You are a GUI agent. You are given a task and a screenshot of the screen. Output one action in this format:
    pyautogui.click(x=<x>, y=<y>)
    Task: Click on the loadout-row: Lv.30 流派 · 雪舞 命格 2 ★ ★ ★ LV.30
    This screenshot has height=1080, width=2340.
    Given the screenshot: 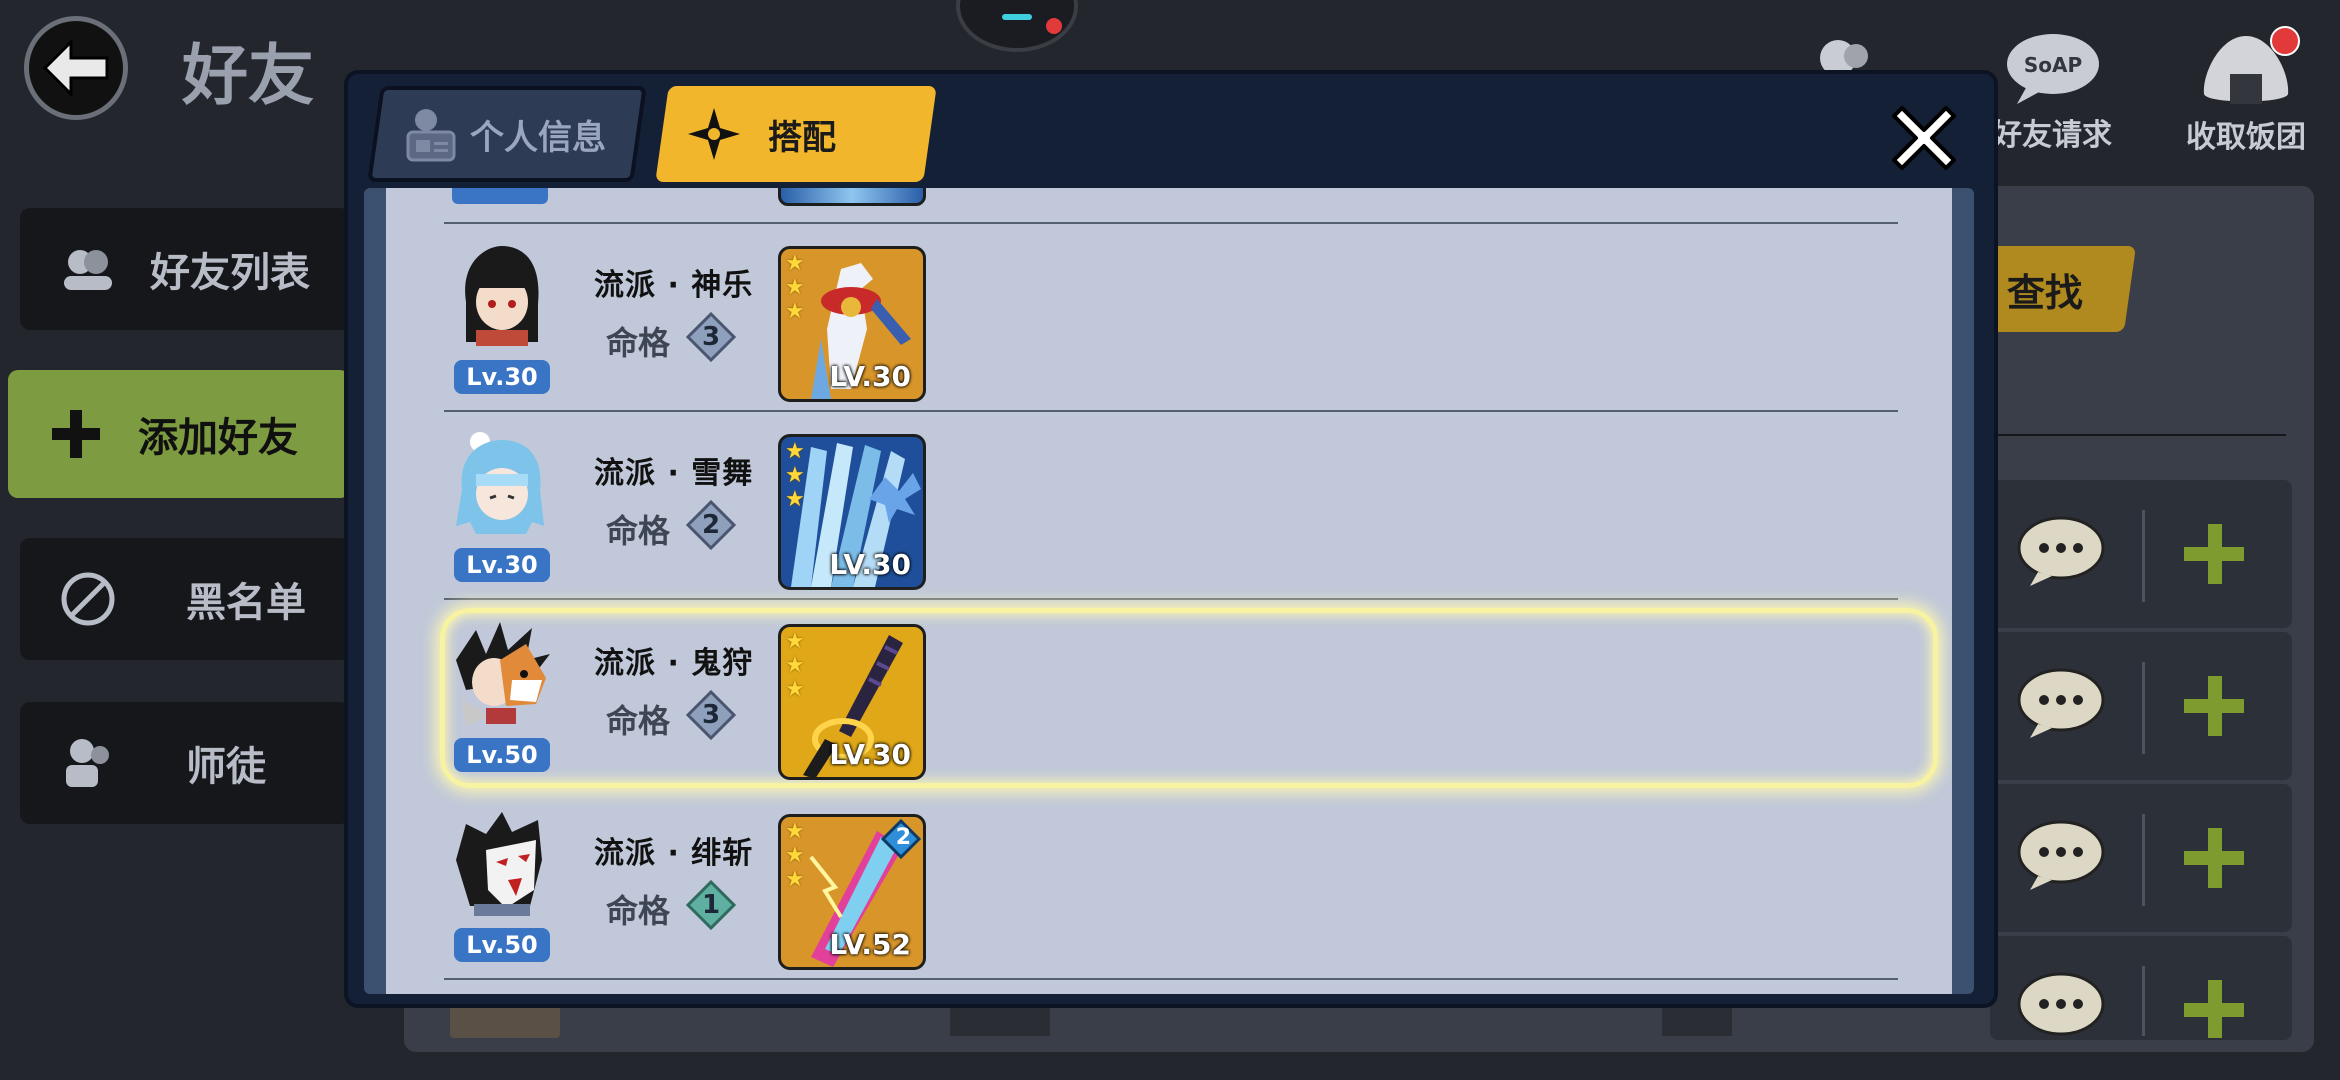 What is the action you would take?
    pyautogui.click(x=1169, y=509)
    